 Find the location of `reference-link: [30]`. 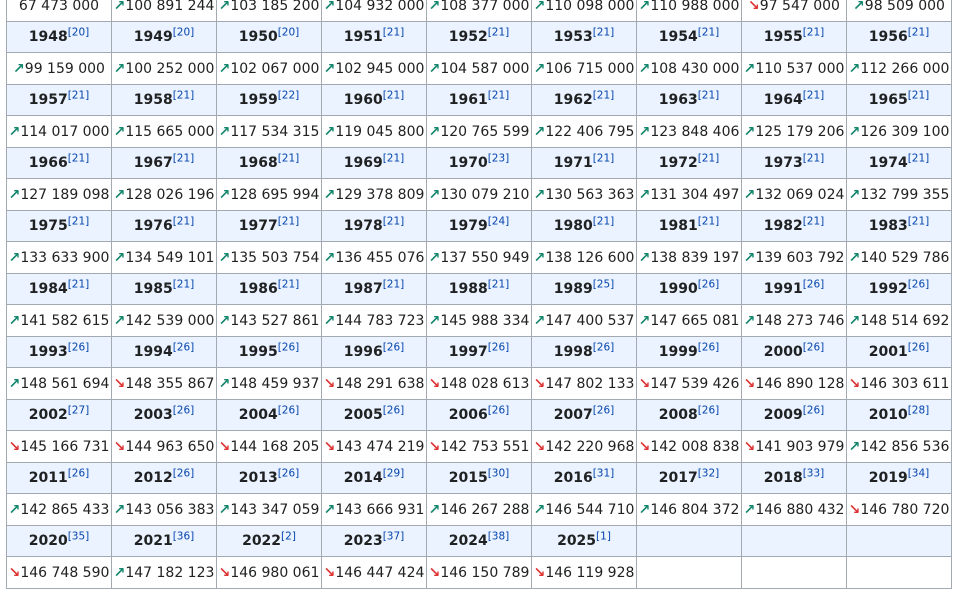

reference-link: [30] is located at coordinates (499, 473).